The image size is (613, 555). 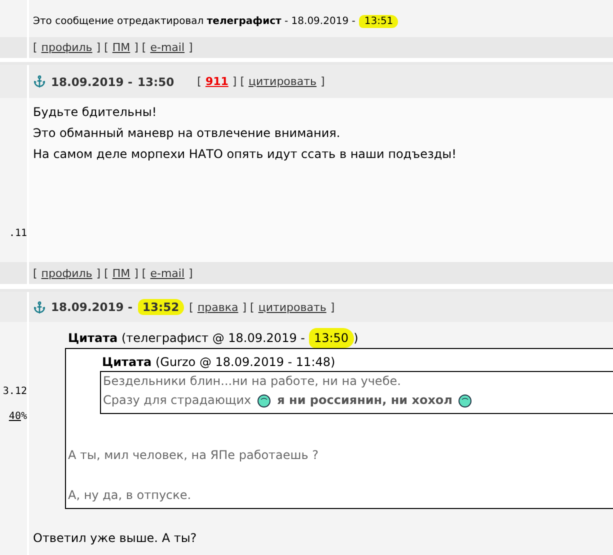 I want to click on highlighted-time: 13:51, so click(x=378, y=21).